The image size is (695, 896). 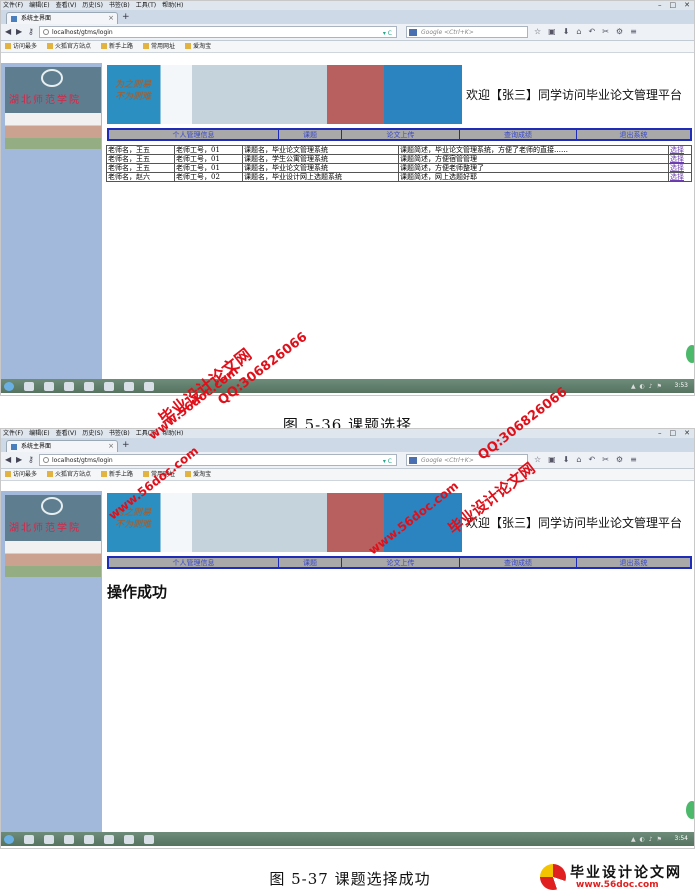 I want to click on header-banner: 为之则易 不为则难, so click(x=284, y=94).